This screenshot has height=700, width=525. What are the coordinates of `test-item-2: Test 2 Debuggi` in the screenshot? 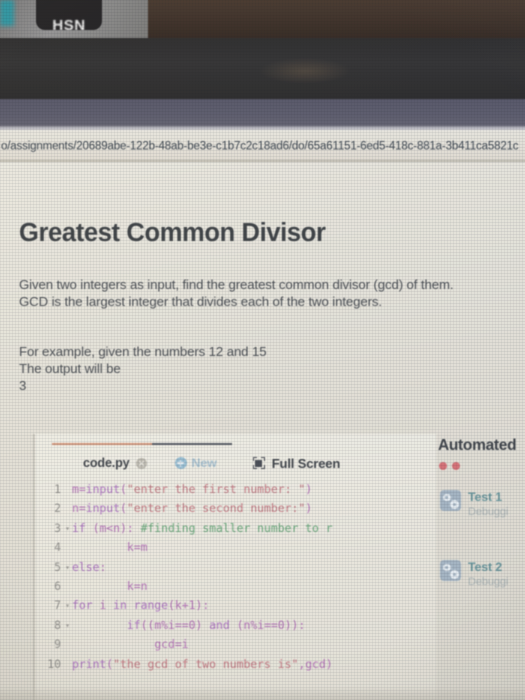 It's located at (474, 574).